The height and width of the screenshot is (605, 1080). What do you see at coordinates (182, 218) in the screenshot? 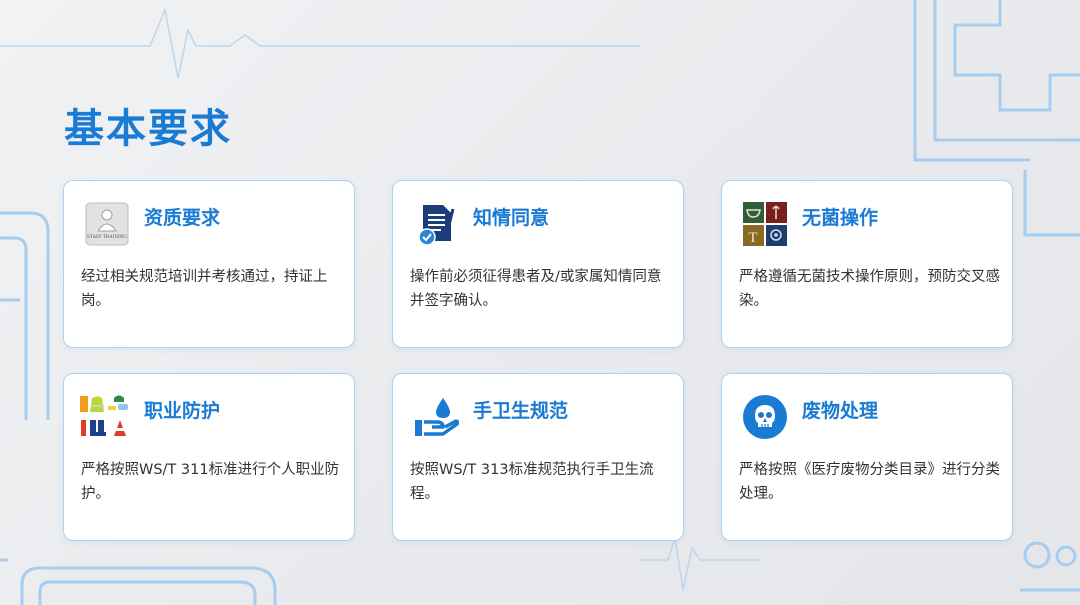
I see `card-title: 资质要求` at bounding box center [182, 218].